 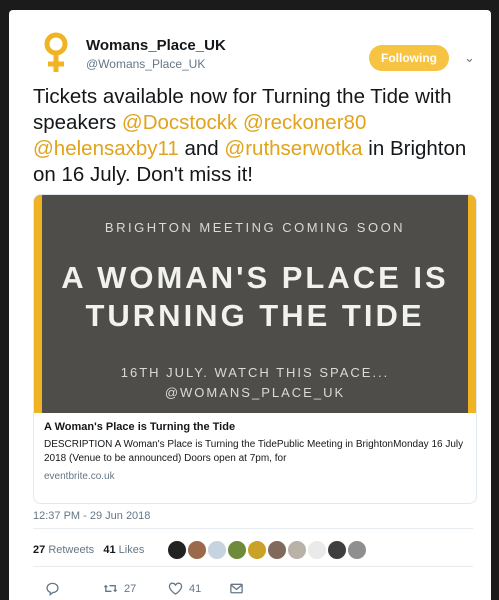 I want to click on like-button: 41, so click(x=184, y=588).